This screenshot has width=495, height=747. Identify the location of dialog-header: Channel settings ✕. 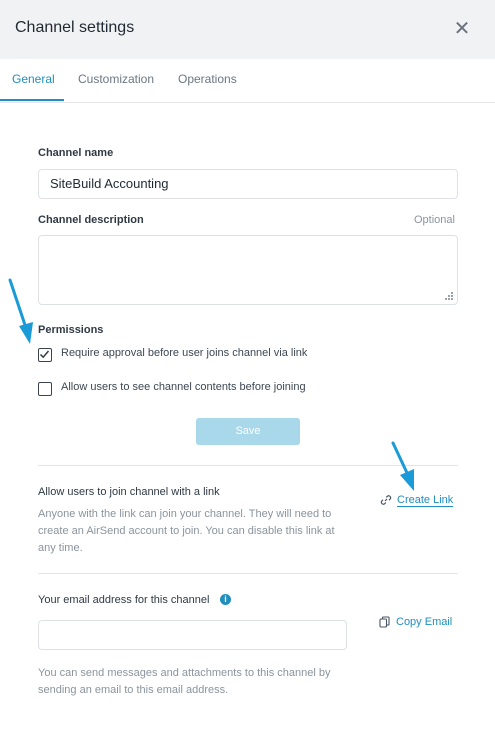
(247, 29).